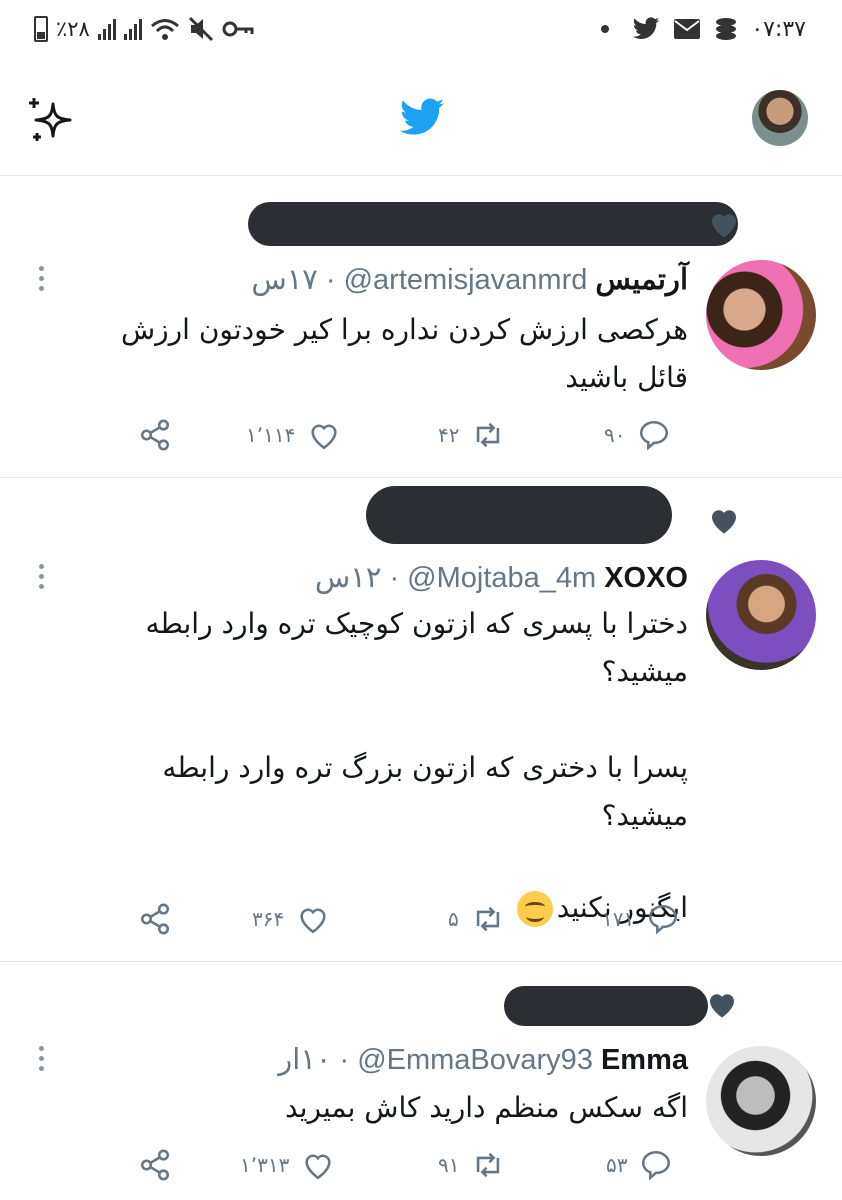  Describe the element at coordinates (265, 1165) in the screenshot. I see `like-count: ۱٬۳۱۳` at that location.